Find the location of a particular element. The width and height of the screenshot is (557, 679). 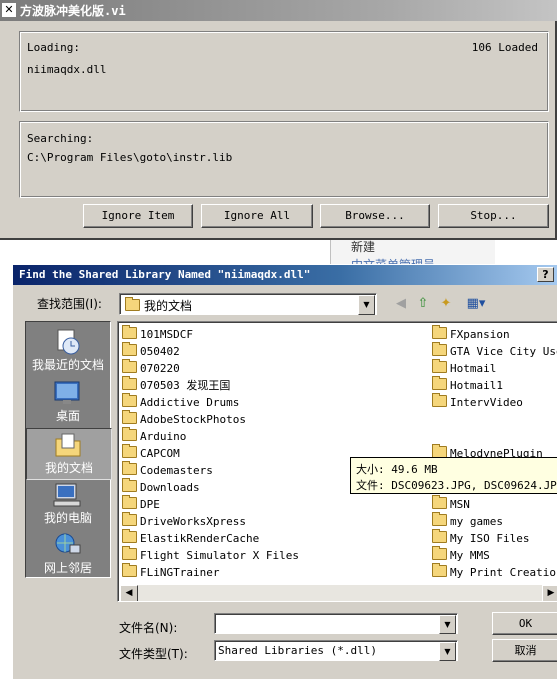

folder-name: Hotmail is located at coordinates (473, 368).